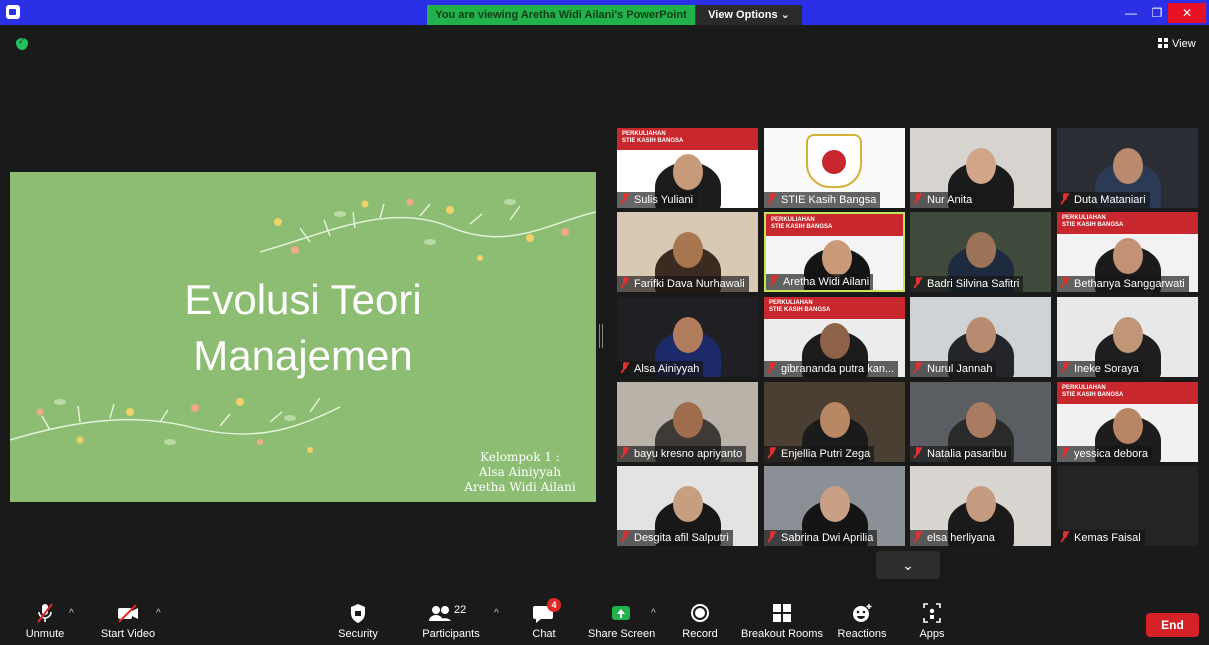 The image size is (1209, 645). I want to click on participants-options-chevron-icon: ^, so click(496, 613).